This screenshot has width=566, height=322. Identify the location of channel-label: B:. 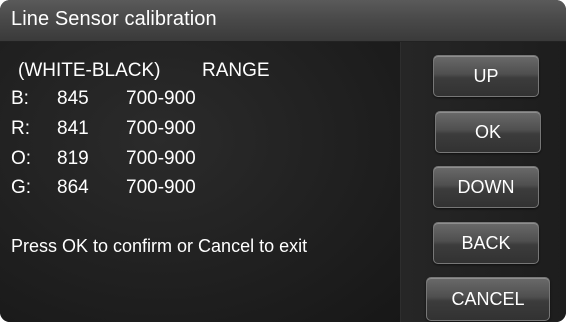
(20, 98).